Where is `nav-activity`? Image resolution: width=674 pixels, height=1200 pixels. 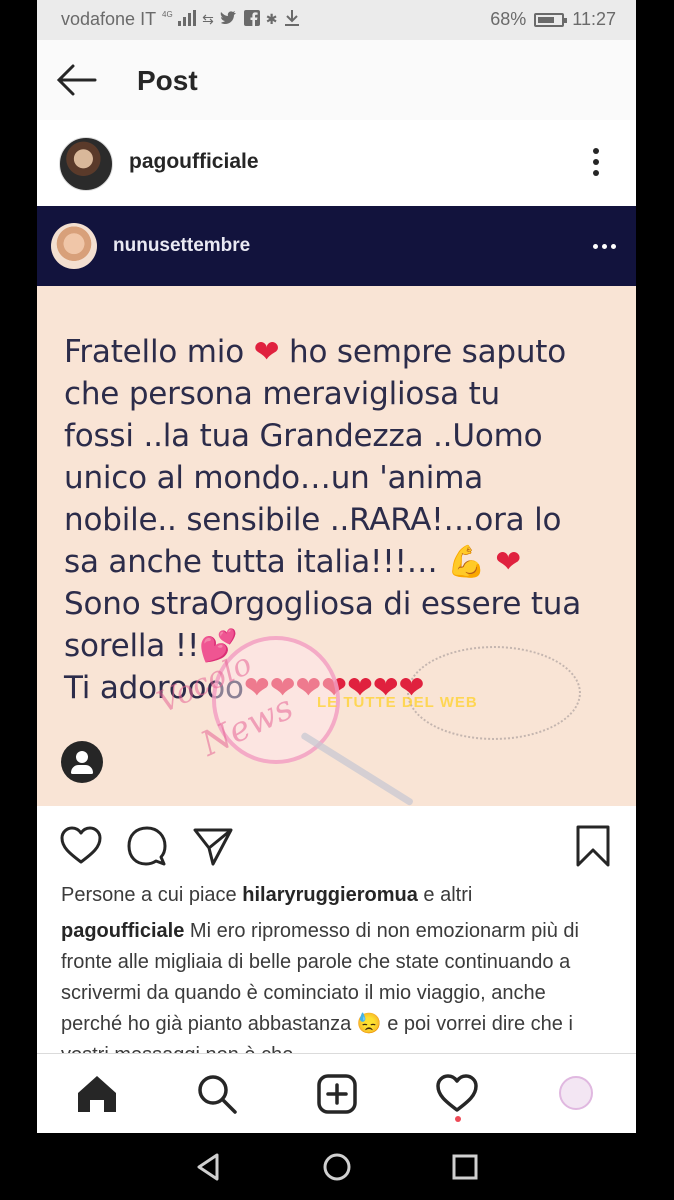 nav-activity is located at coordinates (457, 1094).